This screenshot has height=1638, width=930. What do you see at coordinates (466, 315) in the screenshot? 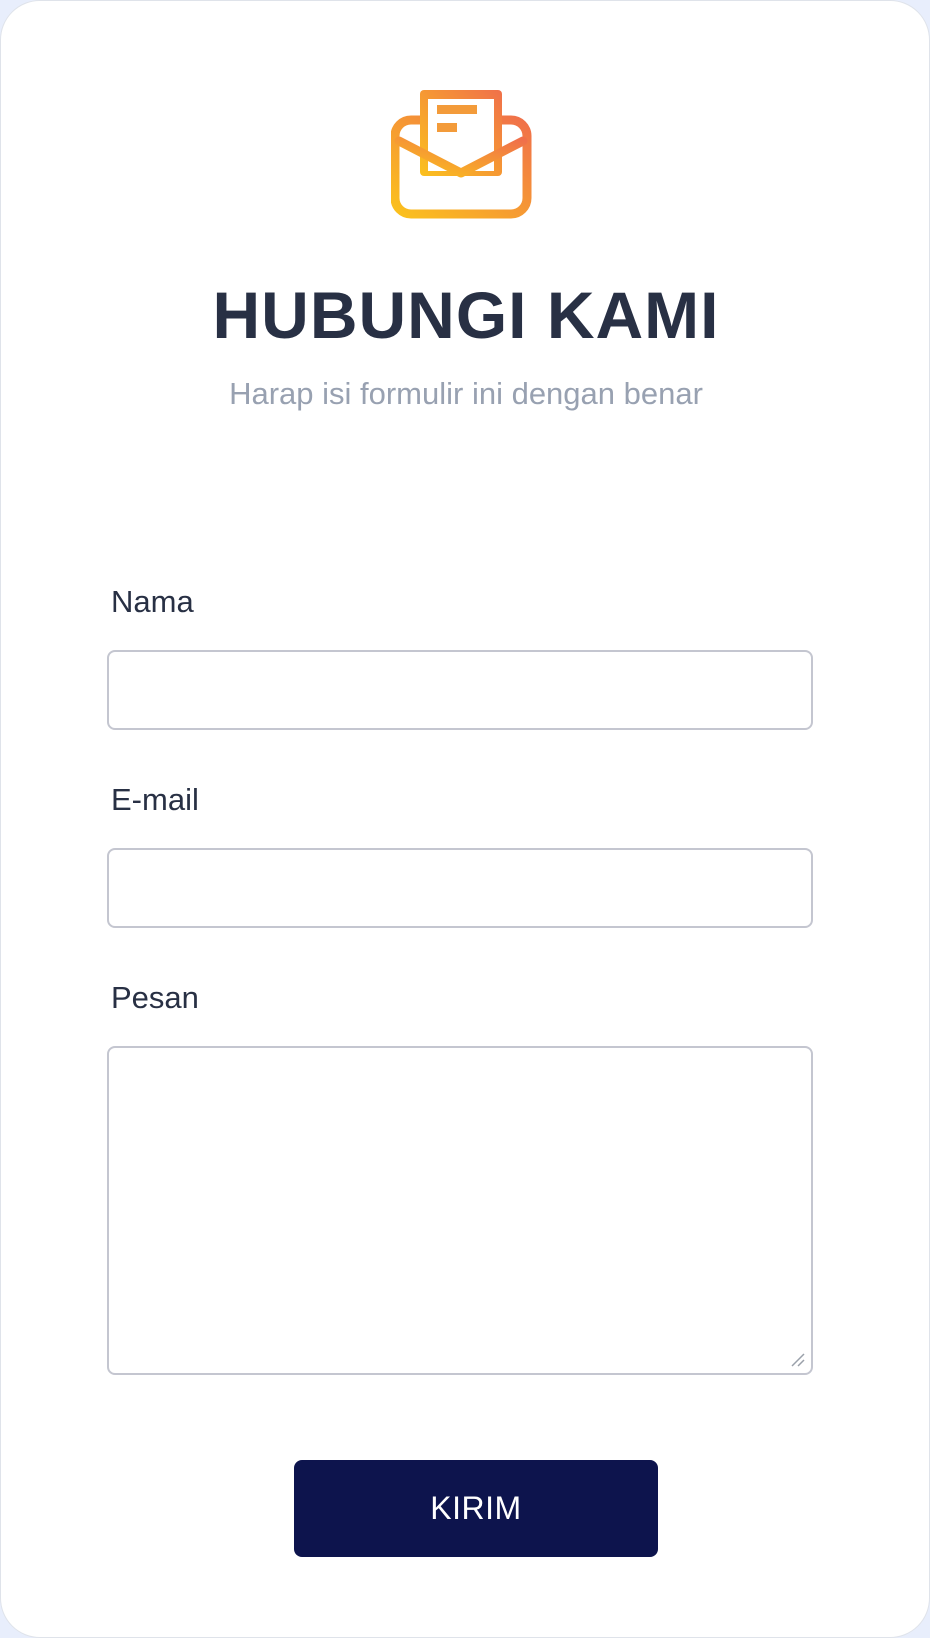
I see `page-title: HUBUNGI KAMI` at bounding box center [466, 315].